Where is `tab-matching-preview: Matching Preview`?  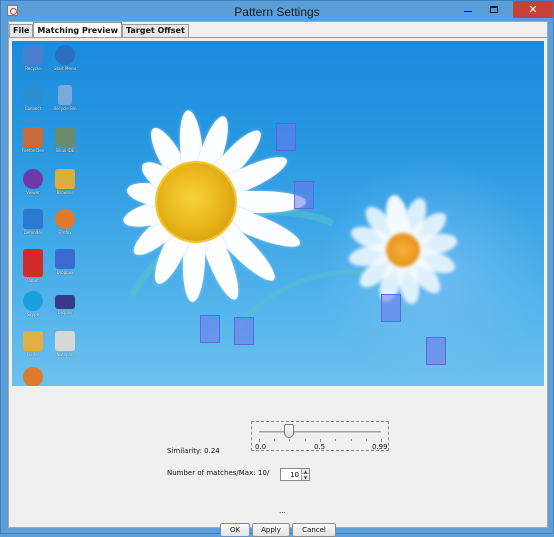 tab-matching-preview: Matching Preview is located at coordinates (77, 30).